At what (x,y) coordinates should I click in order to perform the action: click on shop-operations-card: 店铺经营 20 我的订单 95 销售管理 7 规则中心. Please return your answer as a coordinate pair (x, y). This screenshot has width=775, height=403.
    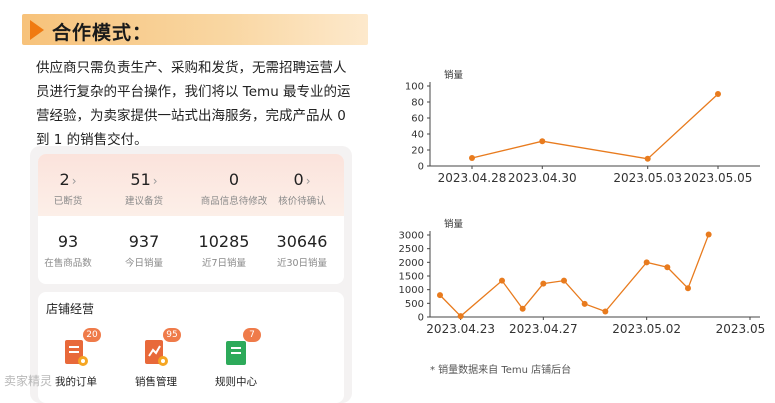
    Looking at the image, I should click on (191, 347).